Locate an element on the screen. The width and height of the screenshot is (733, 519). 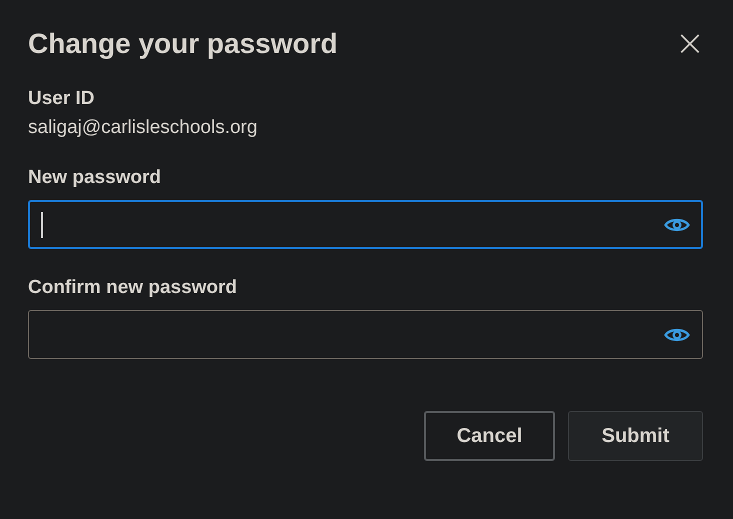
submit-button: Submit is located at coordinates (635, 436).